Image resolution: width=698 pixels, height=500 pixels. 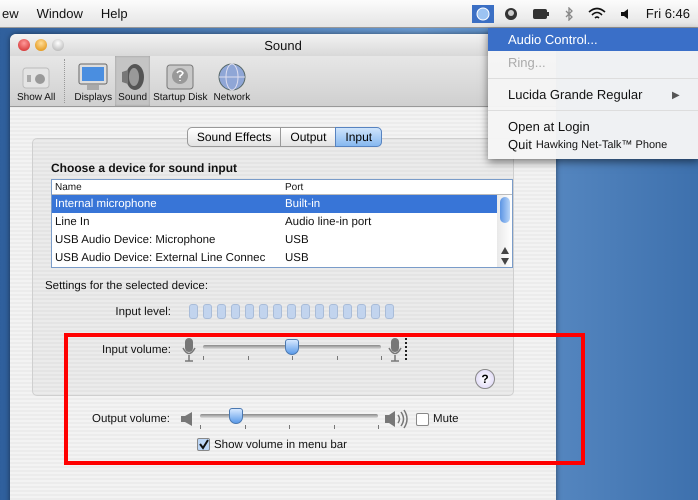 What do you see at coordinates (398, 350) in the screenshot?
I see `microphone-loud-icon` at bounding box center [398, 350].